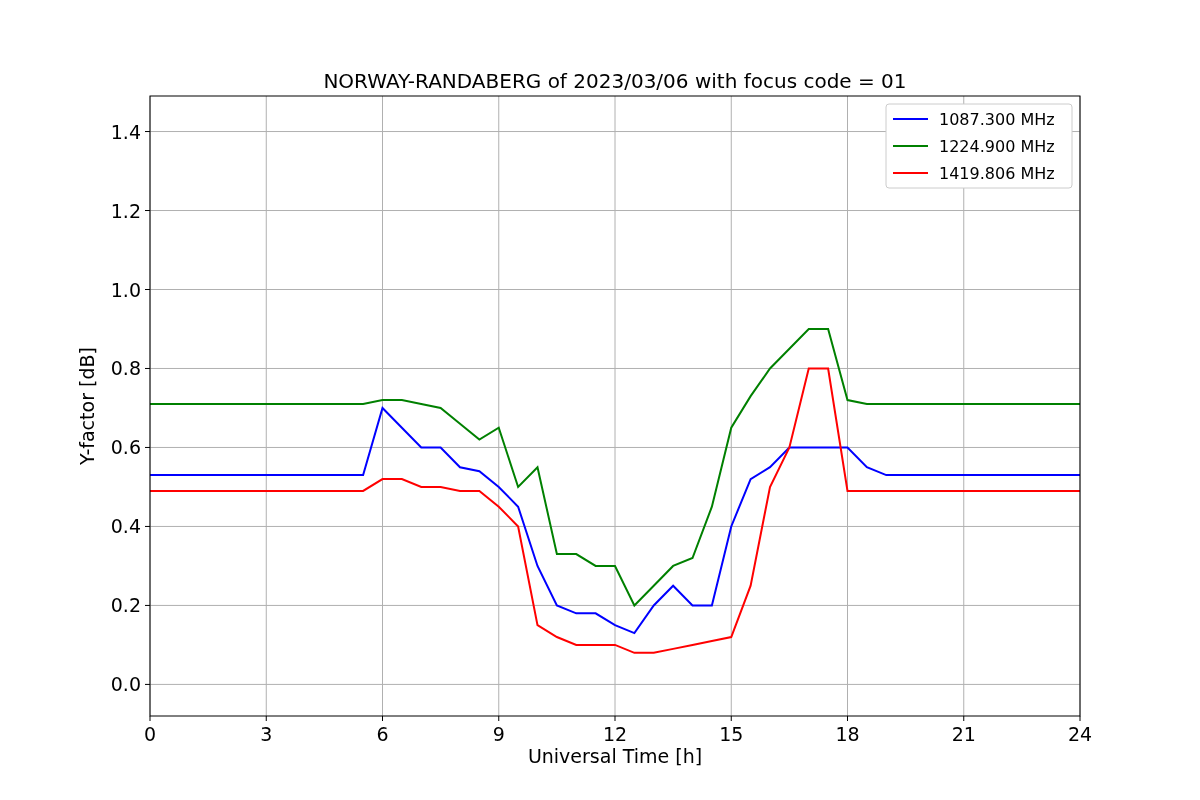  What do you see at coordinates (125, 605) in the screenshot?
I see `y-tick-label: 0.2` at bounding box center [125, 605].